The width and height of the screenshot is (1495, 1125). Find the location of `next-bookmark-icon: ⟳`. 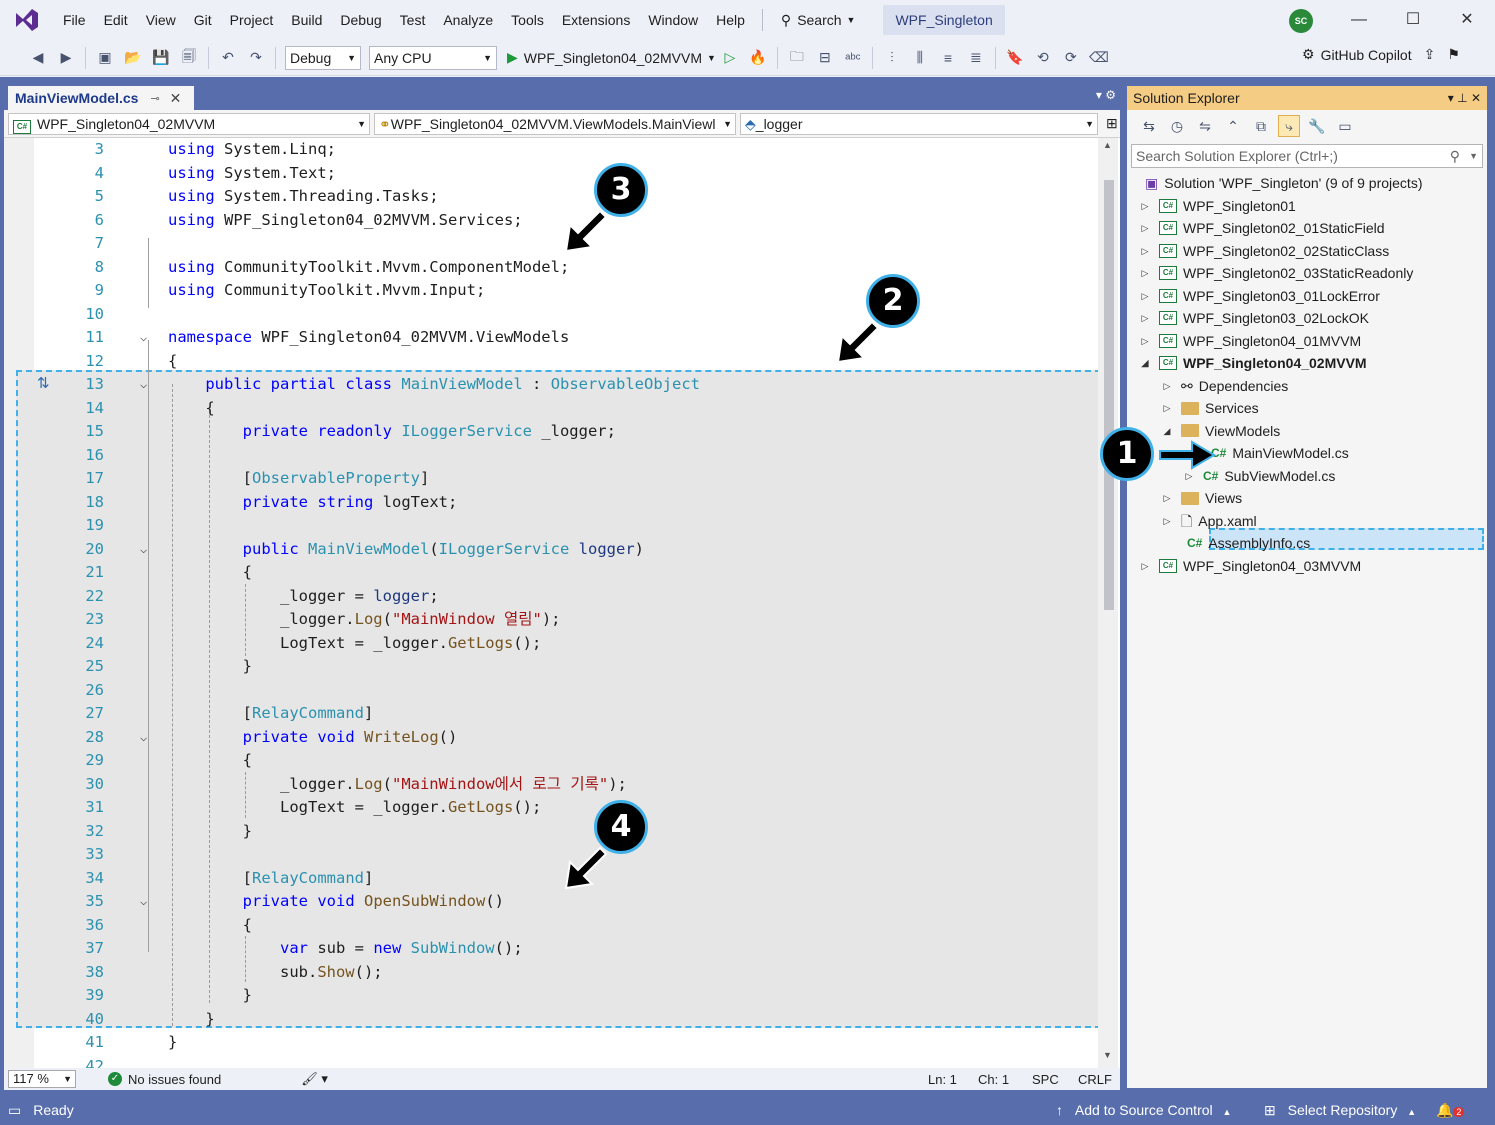

next-bookmark-icon: ⟳ is located at coordinates (1071, 58).